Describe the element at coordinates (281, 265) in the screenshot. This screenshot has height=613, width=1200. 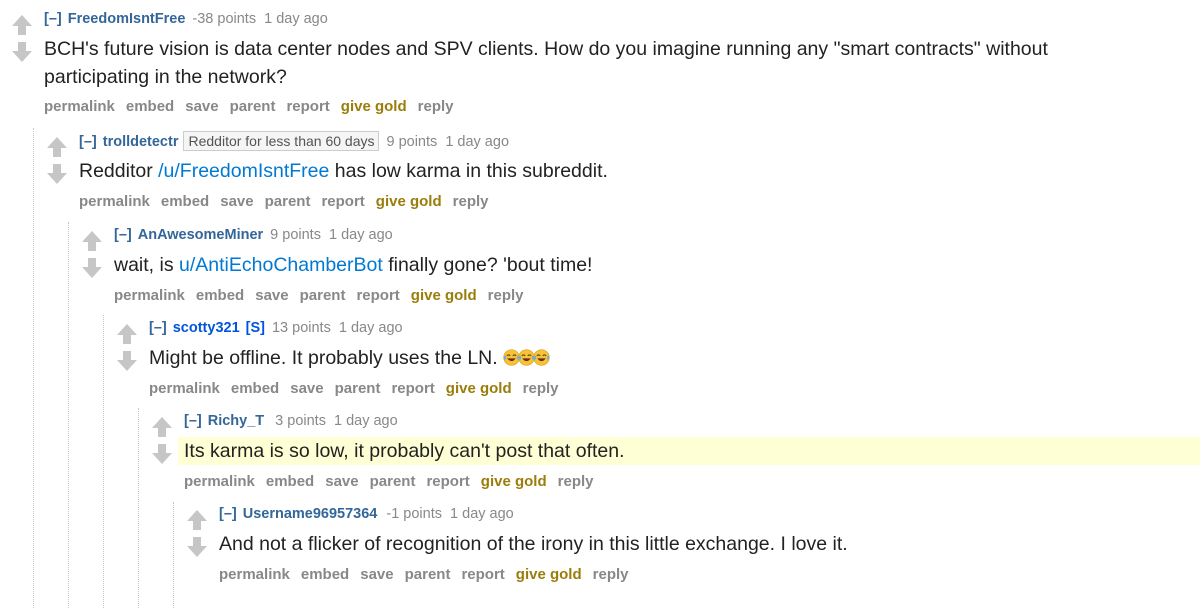
I see `user-mention-link: u/AntiEchoChamberBot` at that location.